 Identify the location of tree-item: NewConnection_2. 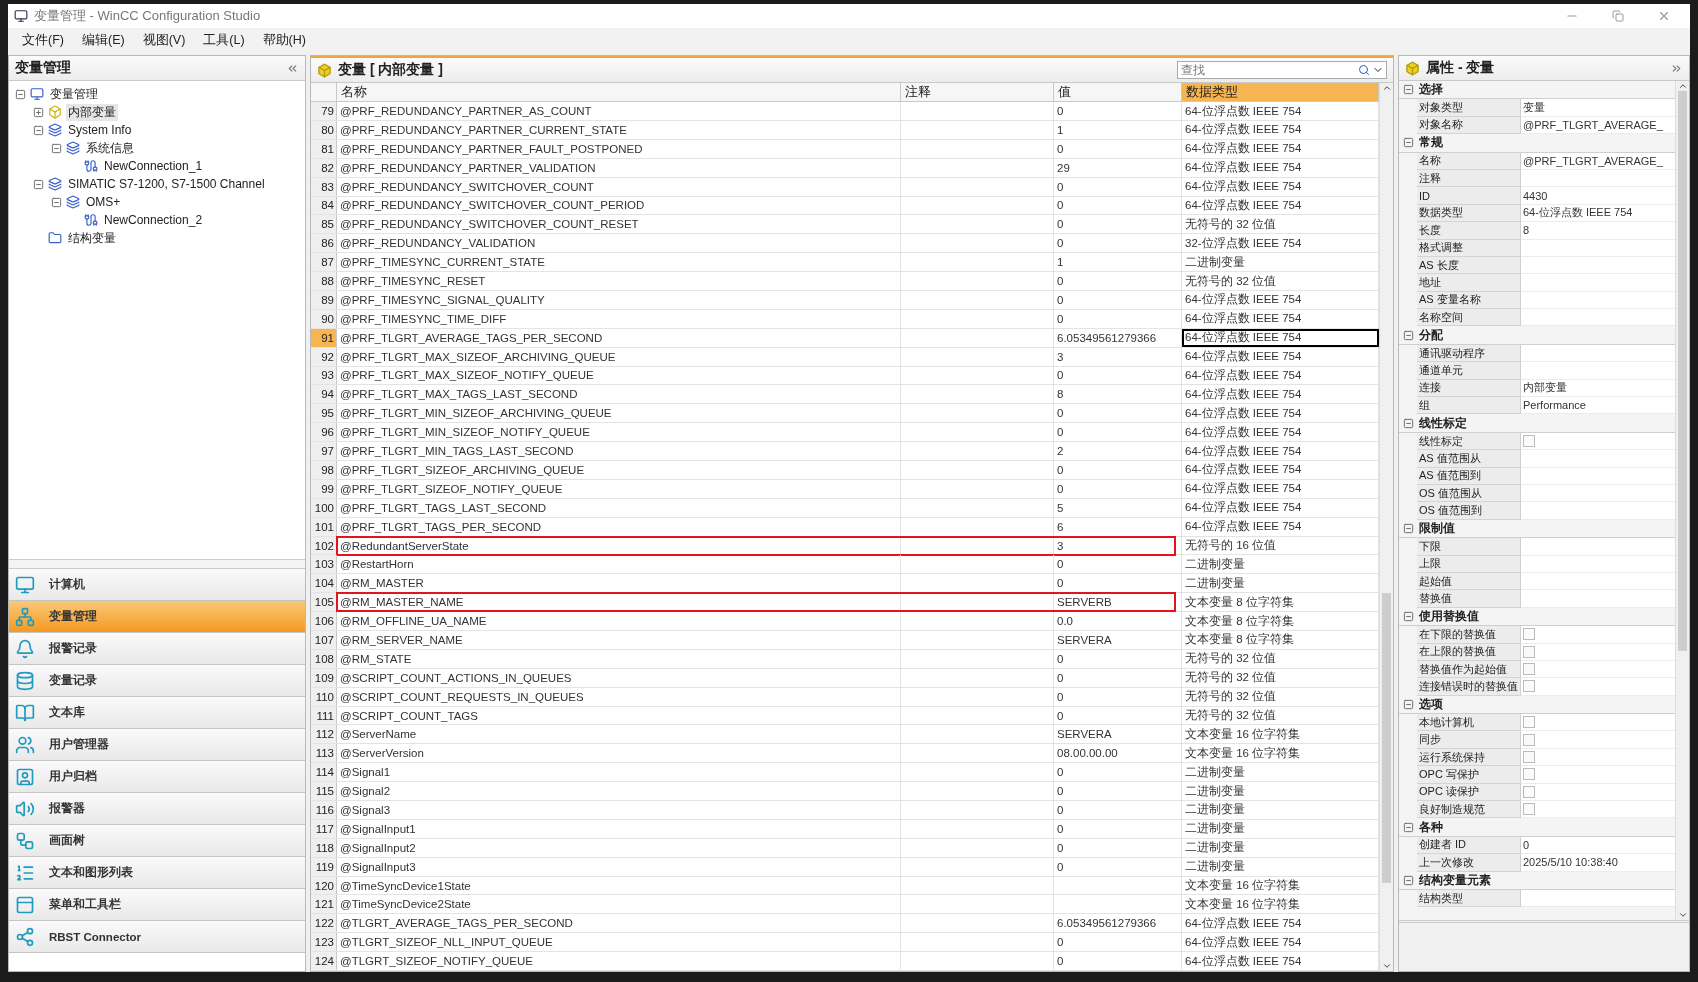
(153, 220).